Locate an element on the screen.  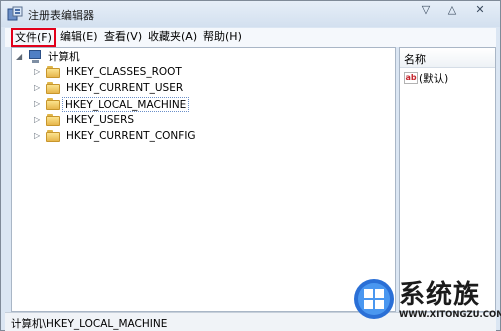
watermark-title: 系统族 is located at coordinates (440, 295).